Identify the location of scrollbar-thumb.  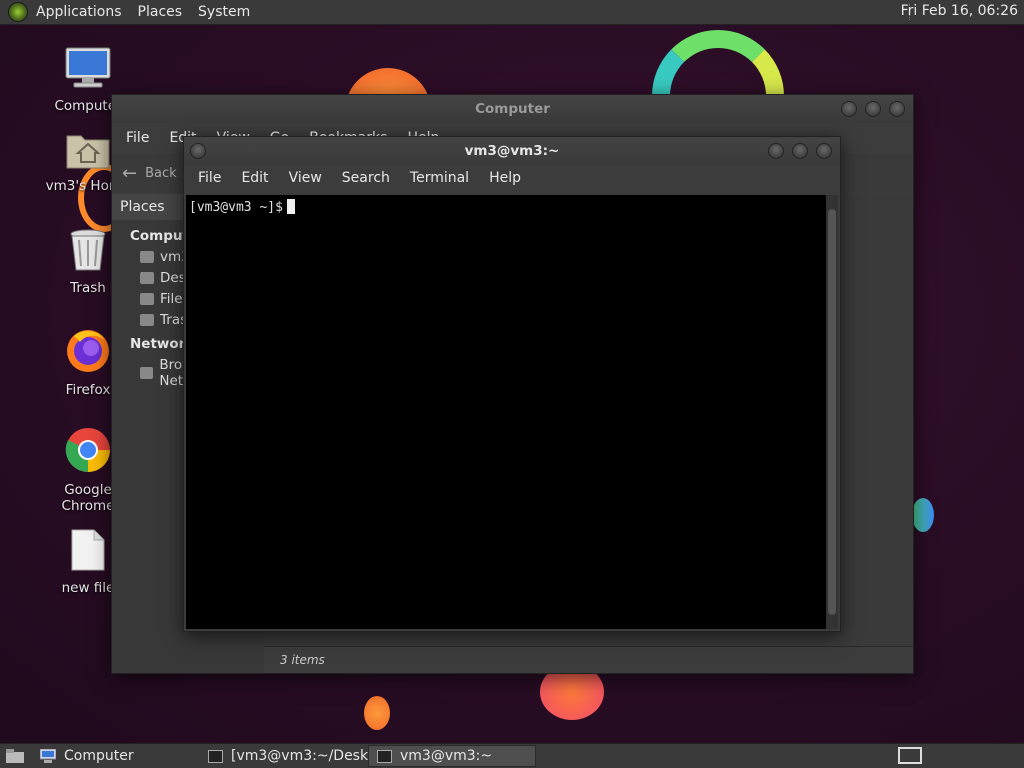
(832, 412).